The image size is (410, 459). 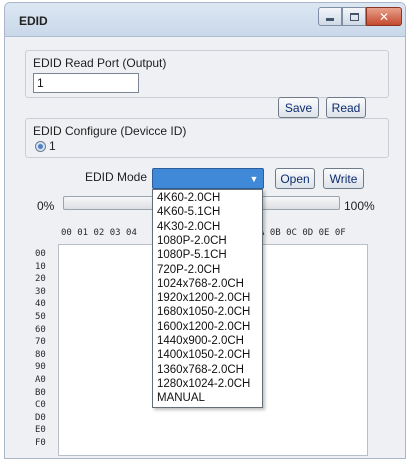 I want to click on read-port-input: 1, so click(x=86, y=83).